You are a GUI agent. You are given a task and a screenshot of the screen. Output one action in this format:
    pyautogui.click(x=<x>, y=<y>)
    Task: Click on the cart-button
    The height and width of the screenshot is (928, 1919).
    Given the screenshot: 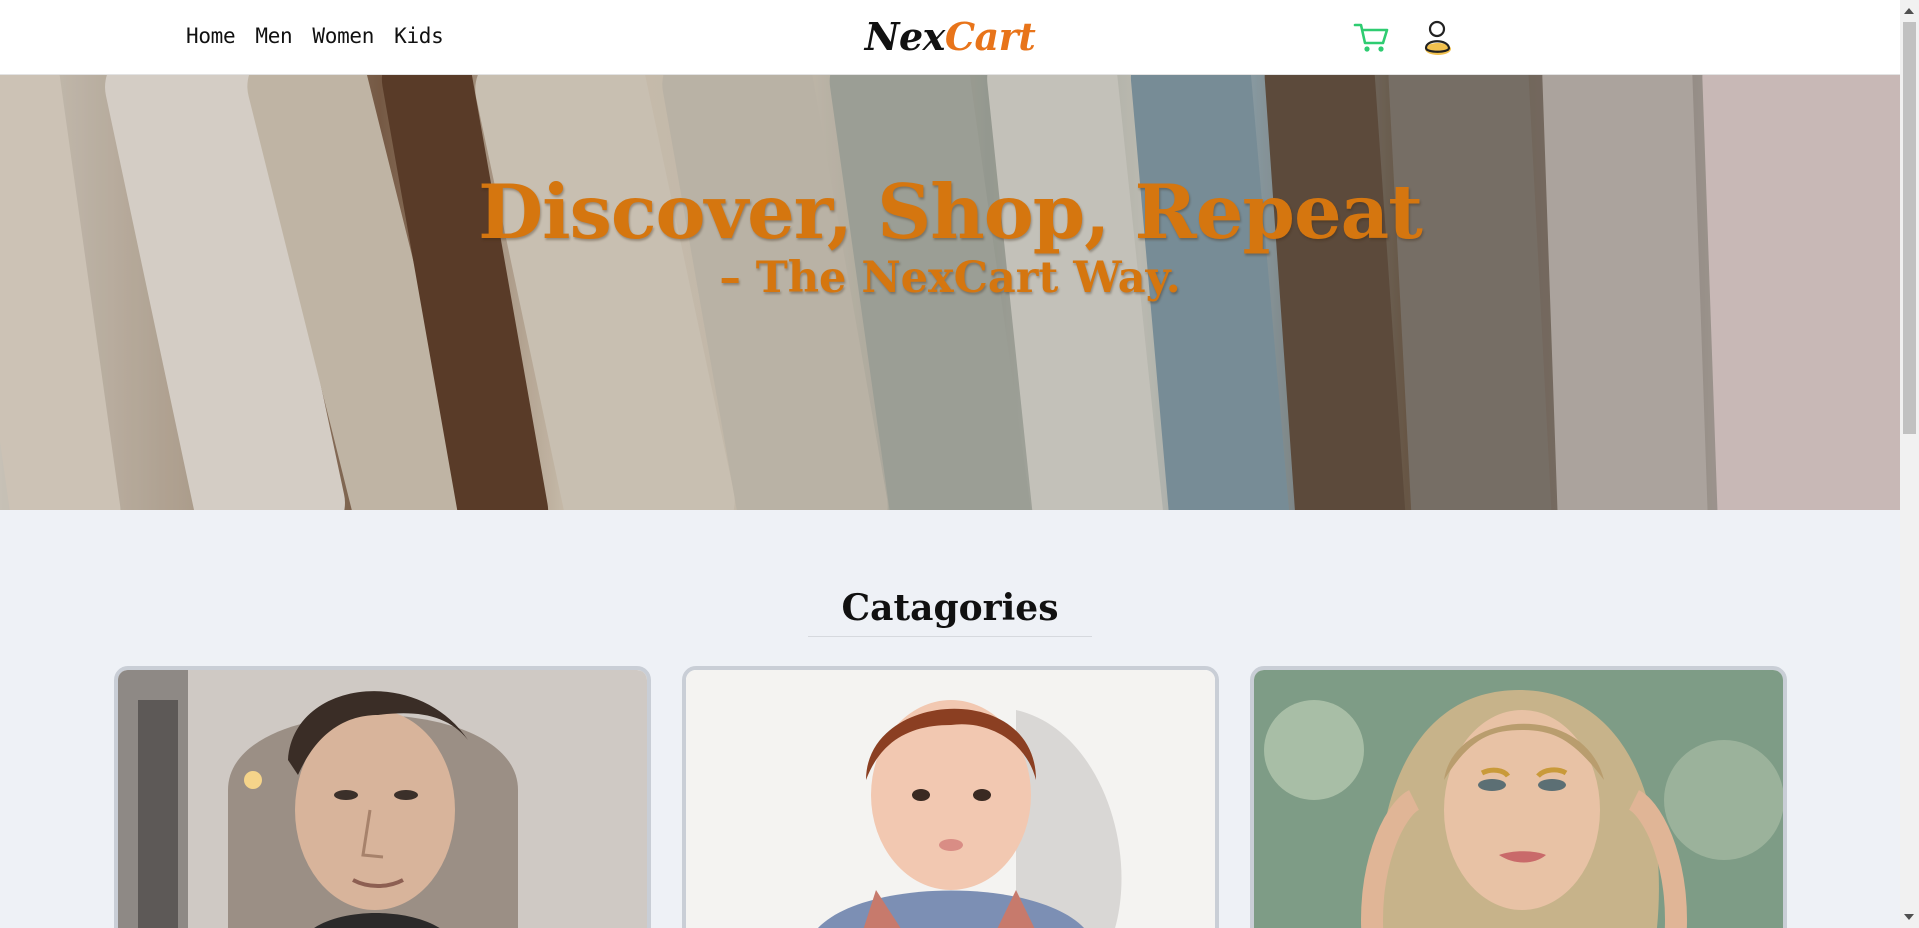 What is the action you would take?
    pyautogui.click(x=1372, y=38)
    